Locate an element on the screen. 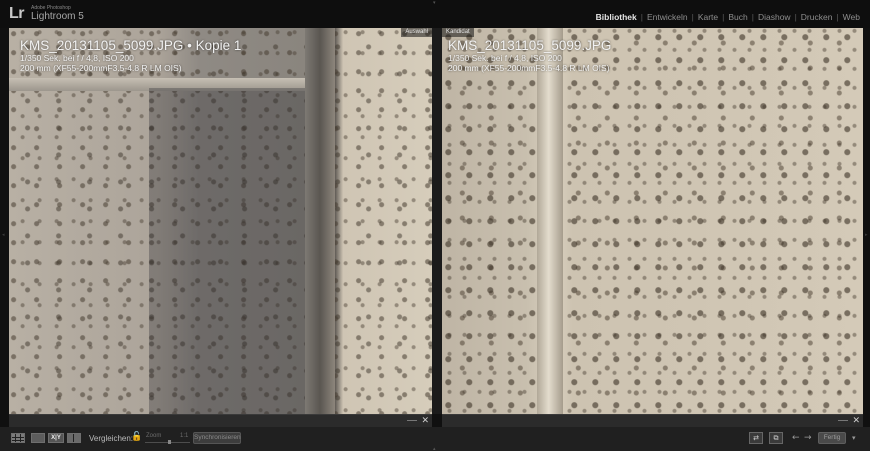 The width and height of the screenshot is (870, 451). candidate-tag: Kandidat is located at coordinates (458, 32).